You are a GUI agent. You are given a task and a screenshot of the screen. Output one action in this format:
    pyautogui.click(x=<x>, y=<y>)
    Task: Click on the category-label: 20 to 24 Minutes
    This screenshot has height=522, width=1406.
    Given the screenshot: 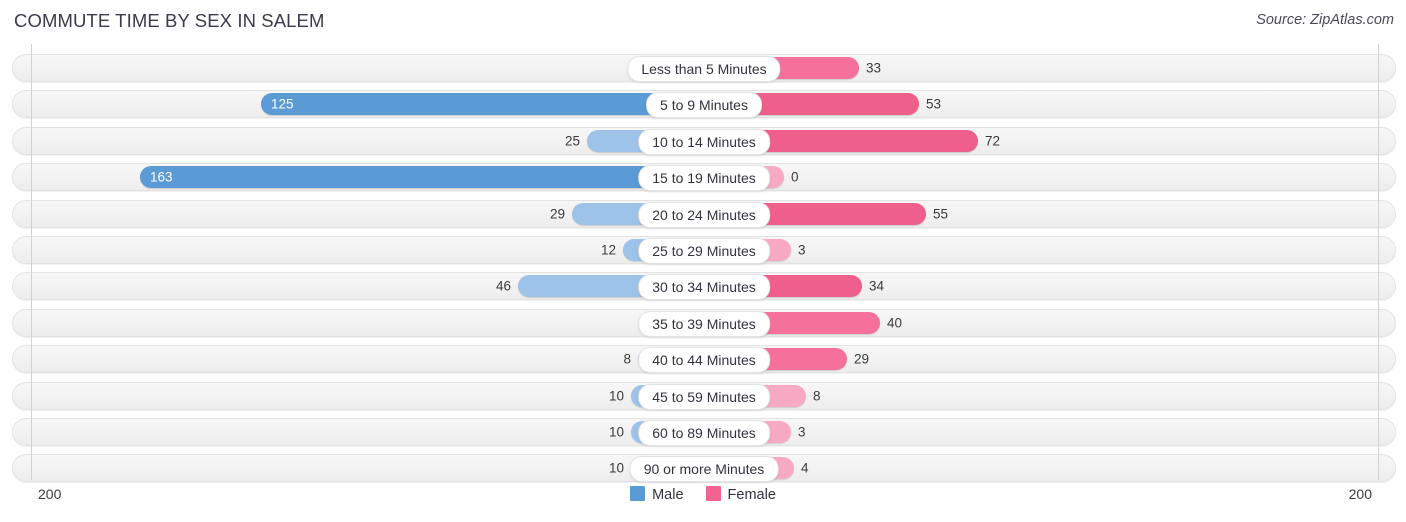 What is the action you would take?
    pyautogui.click(x=704, y=214)
    